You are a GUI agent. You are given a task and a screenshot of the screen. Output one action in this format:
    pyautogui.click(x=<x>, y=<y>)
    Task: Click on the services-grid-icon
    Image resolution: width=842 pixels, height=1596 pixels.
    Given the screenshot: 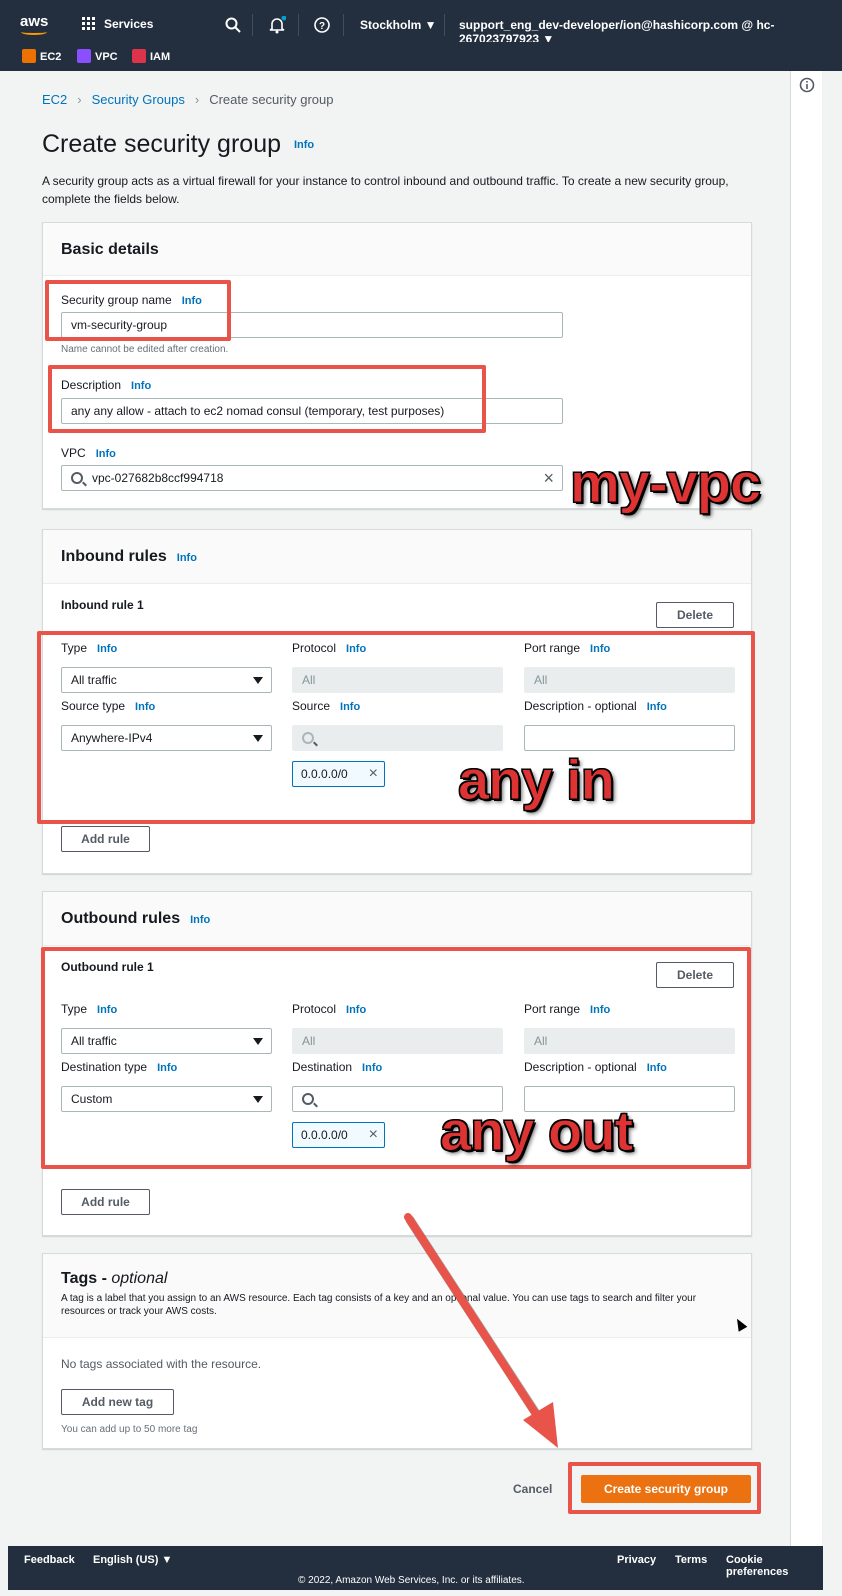 What is the action you would take?
    pyautogui.click(x=89, y=24)
    